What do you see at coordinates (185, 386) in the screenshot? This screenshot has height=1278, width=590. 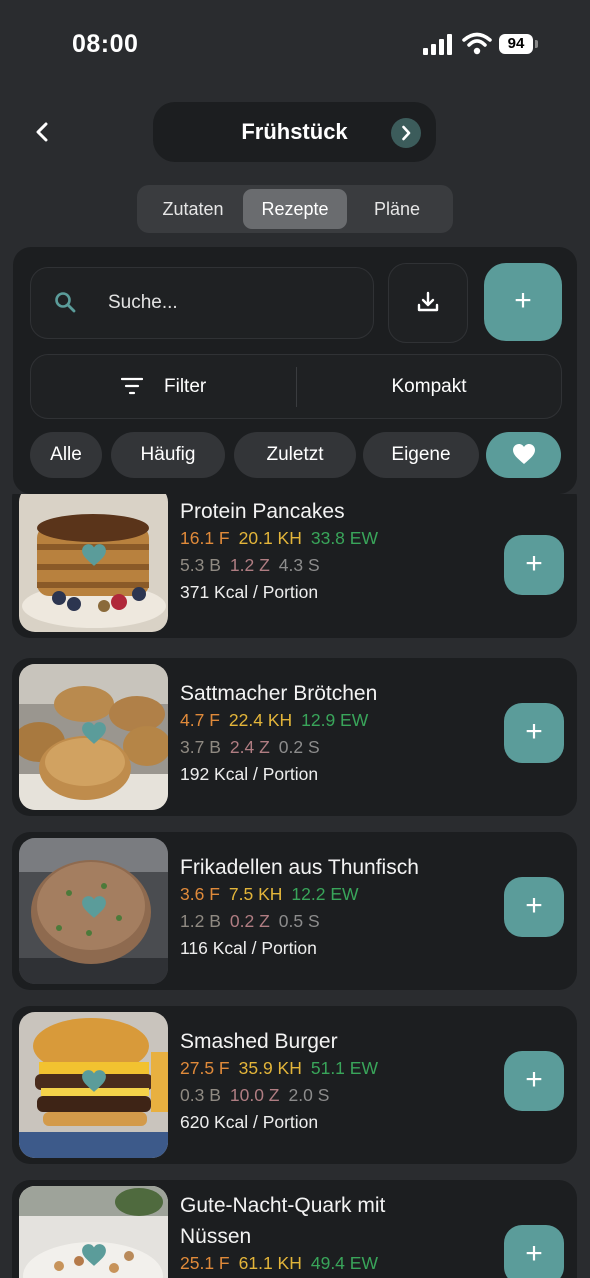 I see `filter-label: Filter` at bounding box center [185, 386].